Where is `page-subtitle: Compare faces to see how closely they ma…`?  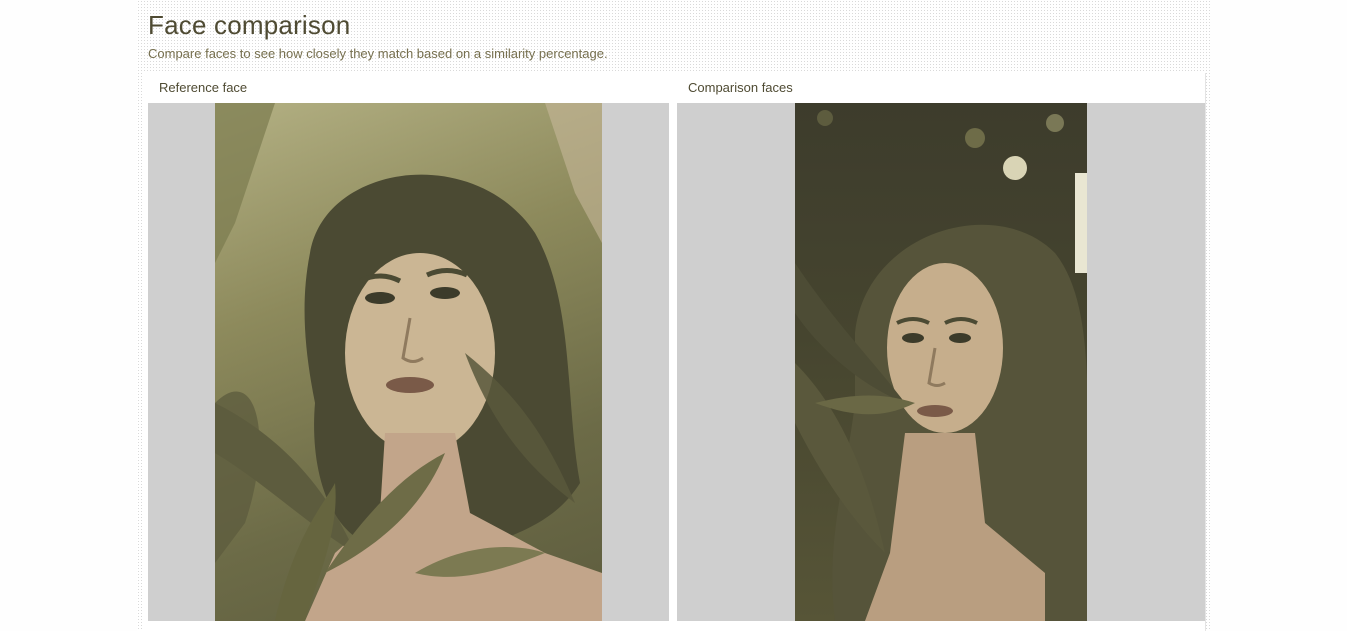 page-subtitle: Compare faces to see how closely they ma… is located at coordinates (378, 53).